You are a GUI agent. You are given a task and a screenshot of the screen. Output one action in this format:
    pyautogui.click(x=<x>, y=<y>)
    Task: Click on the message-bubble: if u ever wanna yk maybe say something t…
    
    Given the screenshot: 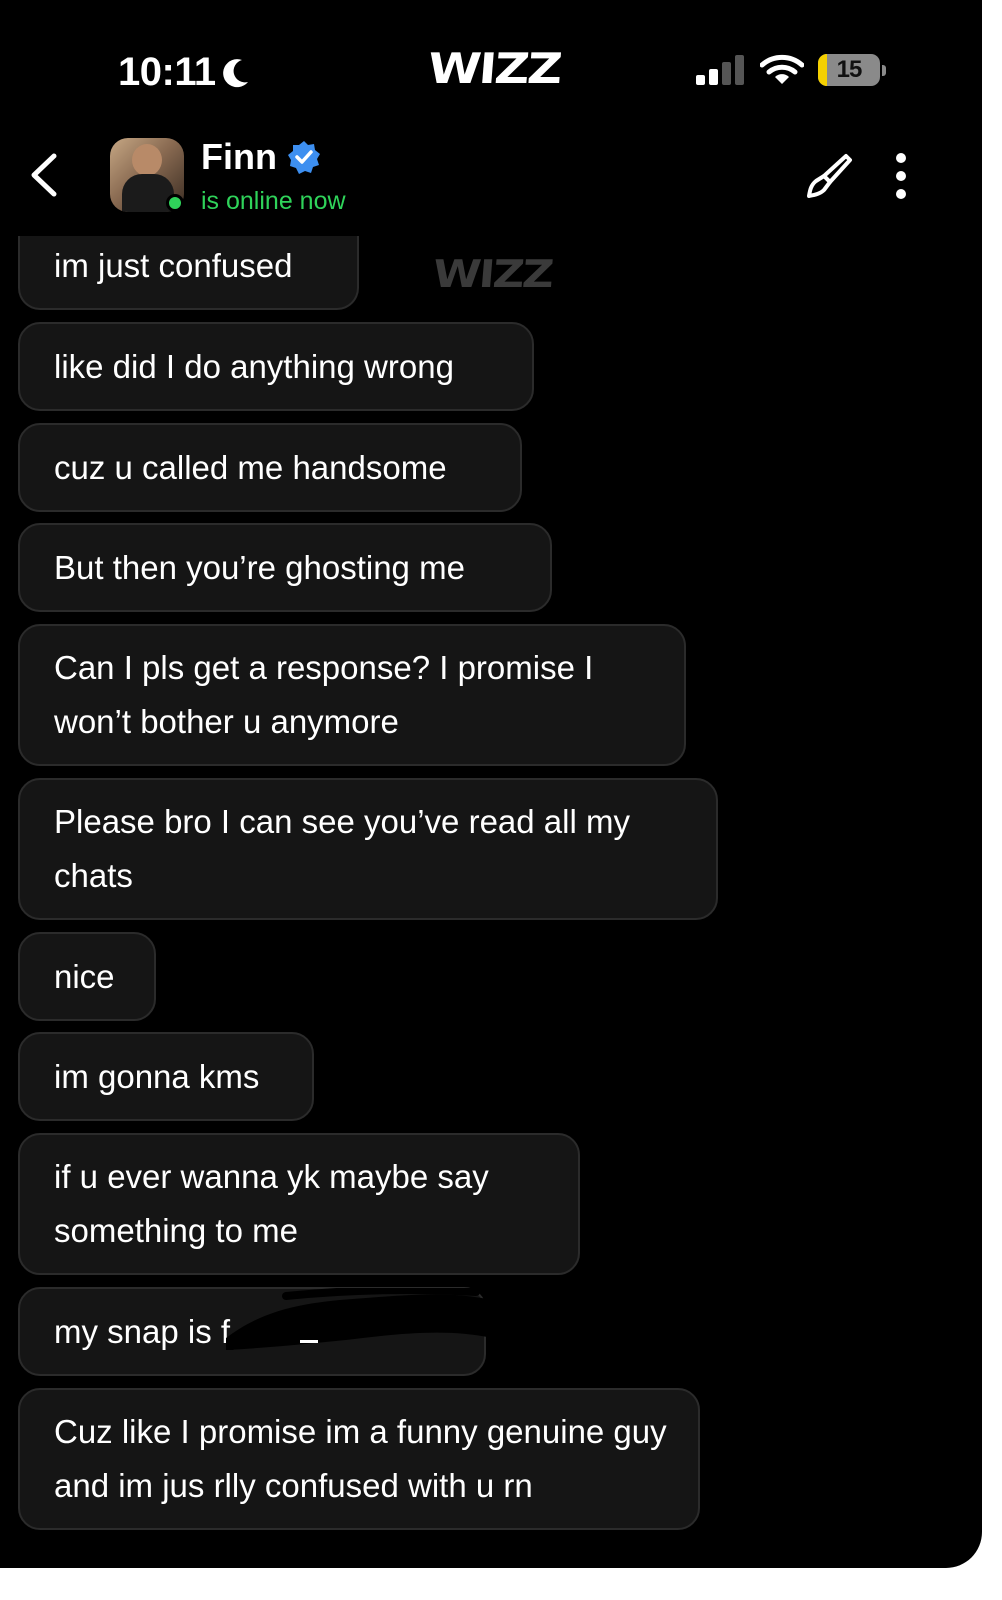 What is the action you would take?
    pyautogui.click(x=299, y=1204)
    